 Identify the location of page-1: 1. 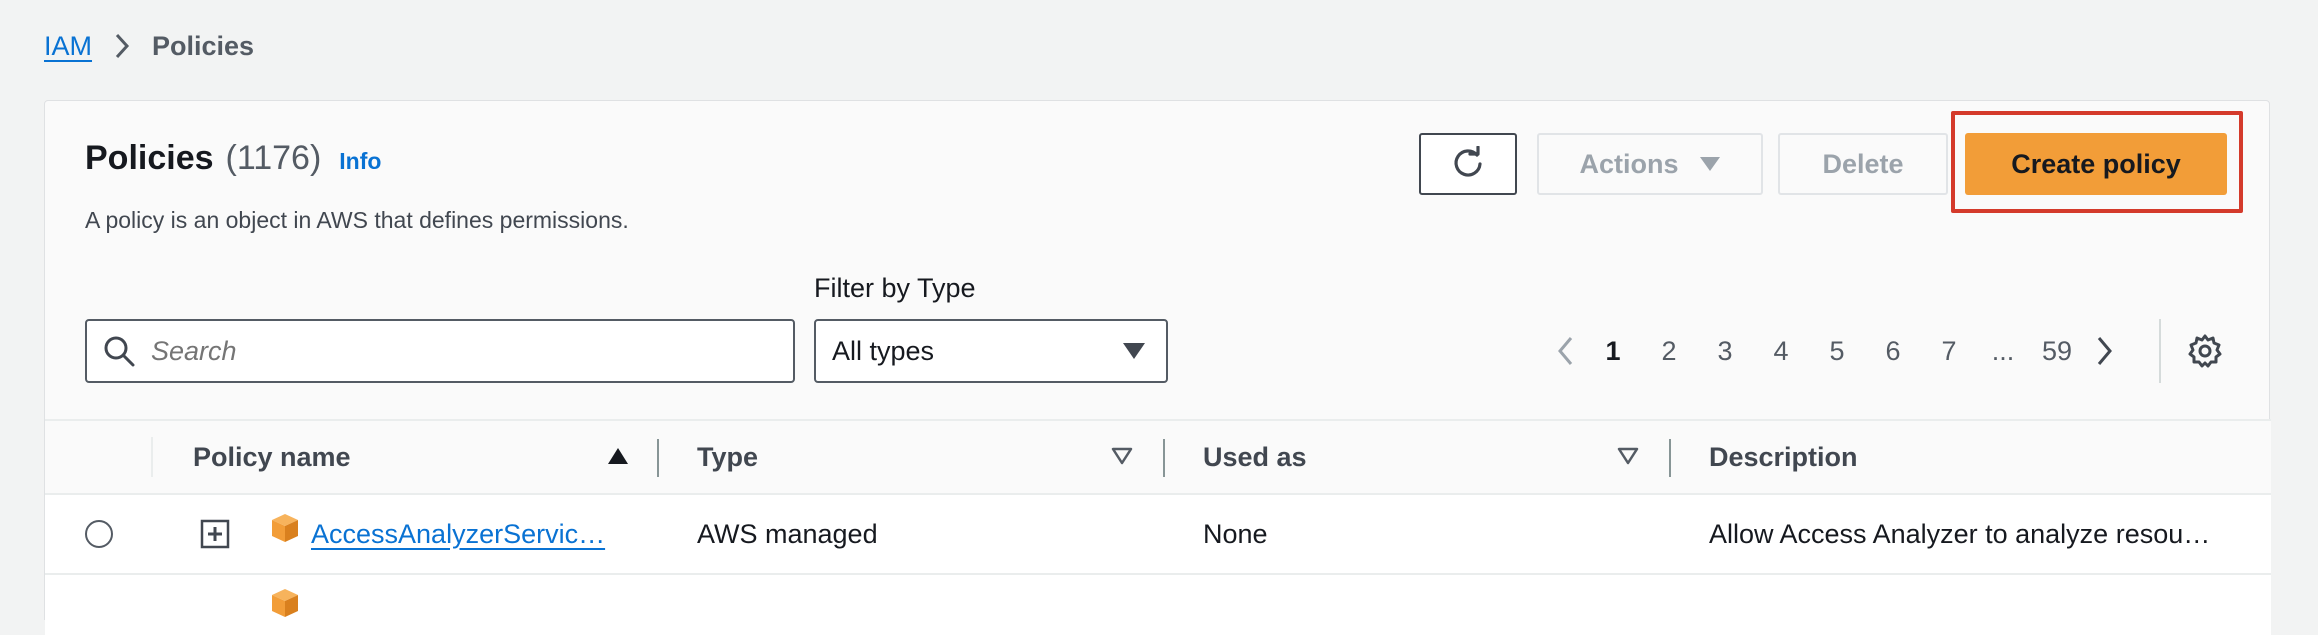
(1613, 351).